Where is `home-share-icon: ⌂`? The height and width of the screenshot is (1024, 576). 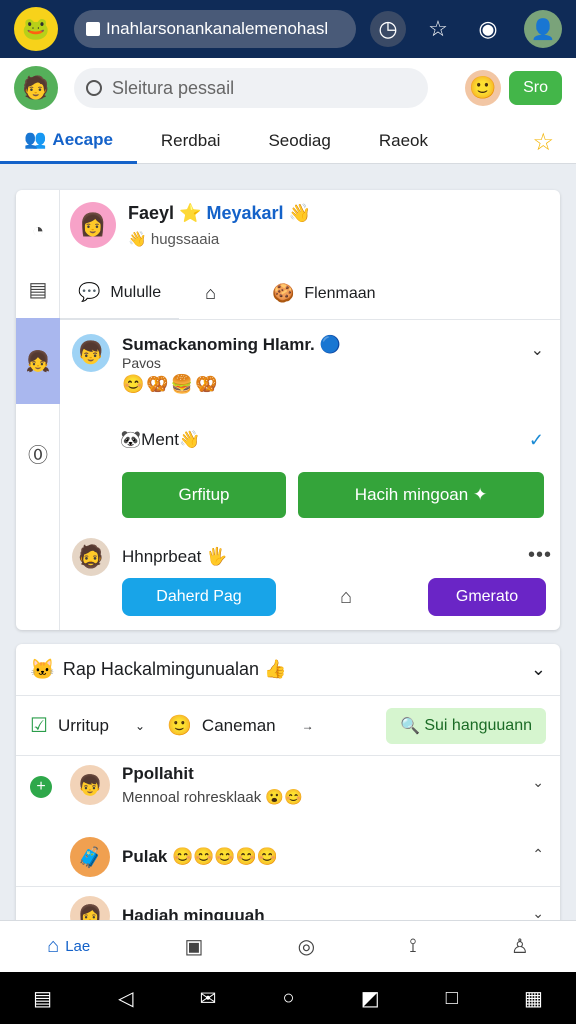
home-share-icon: ⌂ is located at coordinates (346, 597).